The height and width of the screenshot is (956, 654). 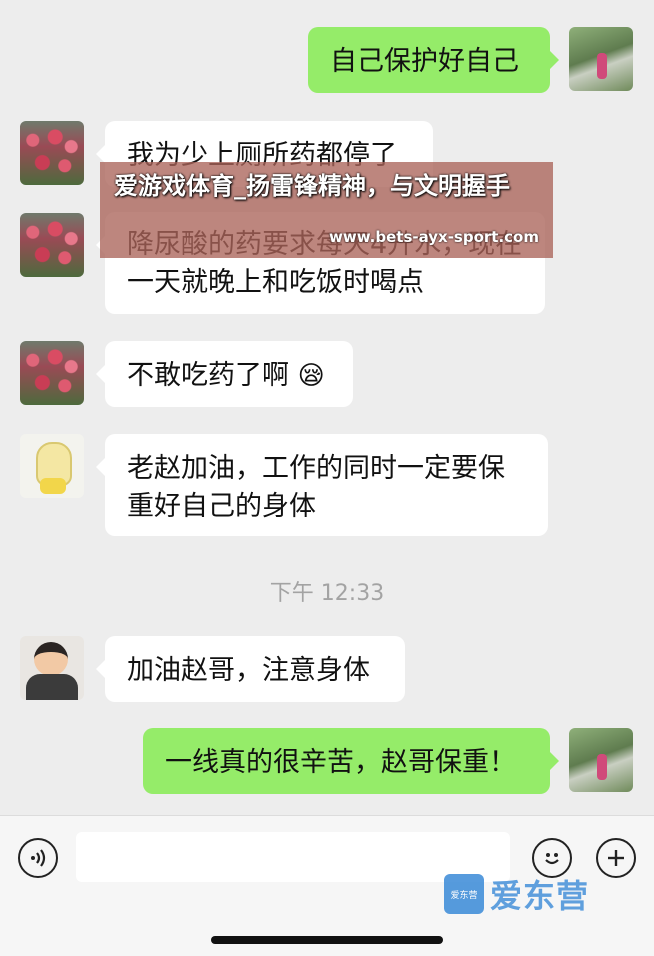 I want to click on message-text: 加油赵哥，注意身体, so click(x=248, y=670).